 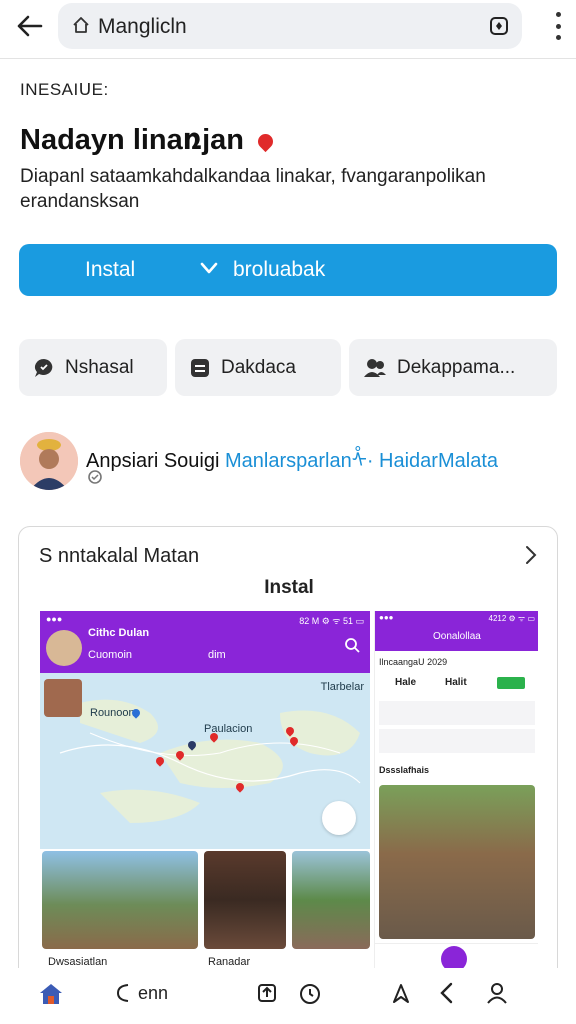 What do you see at coordinates (288, 58) in the screenshot?
I see `top-divider` at bounding box center [288, 58].